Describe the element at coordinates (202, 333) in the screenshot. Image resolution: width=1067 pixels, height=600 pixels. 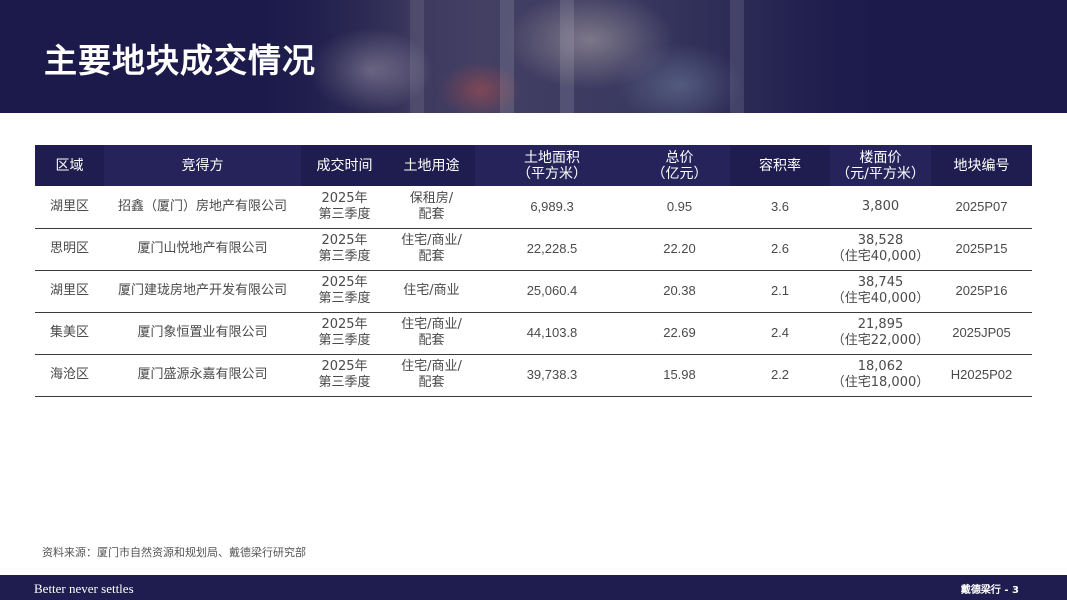
I see `cell-winner: 厦门象恒置业有限公司` at that location.